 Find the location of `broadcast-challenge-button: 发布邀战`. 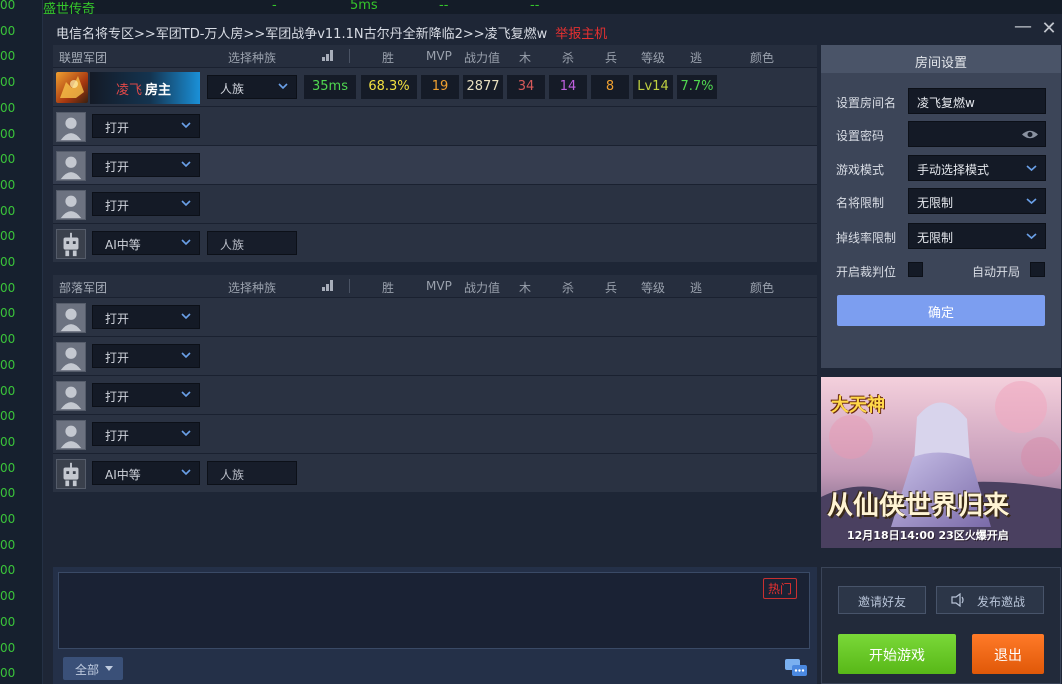

broadcast-challenge-button: 发布邀战 is located at coordinates (990, 600).